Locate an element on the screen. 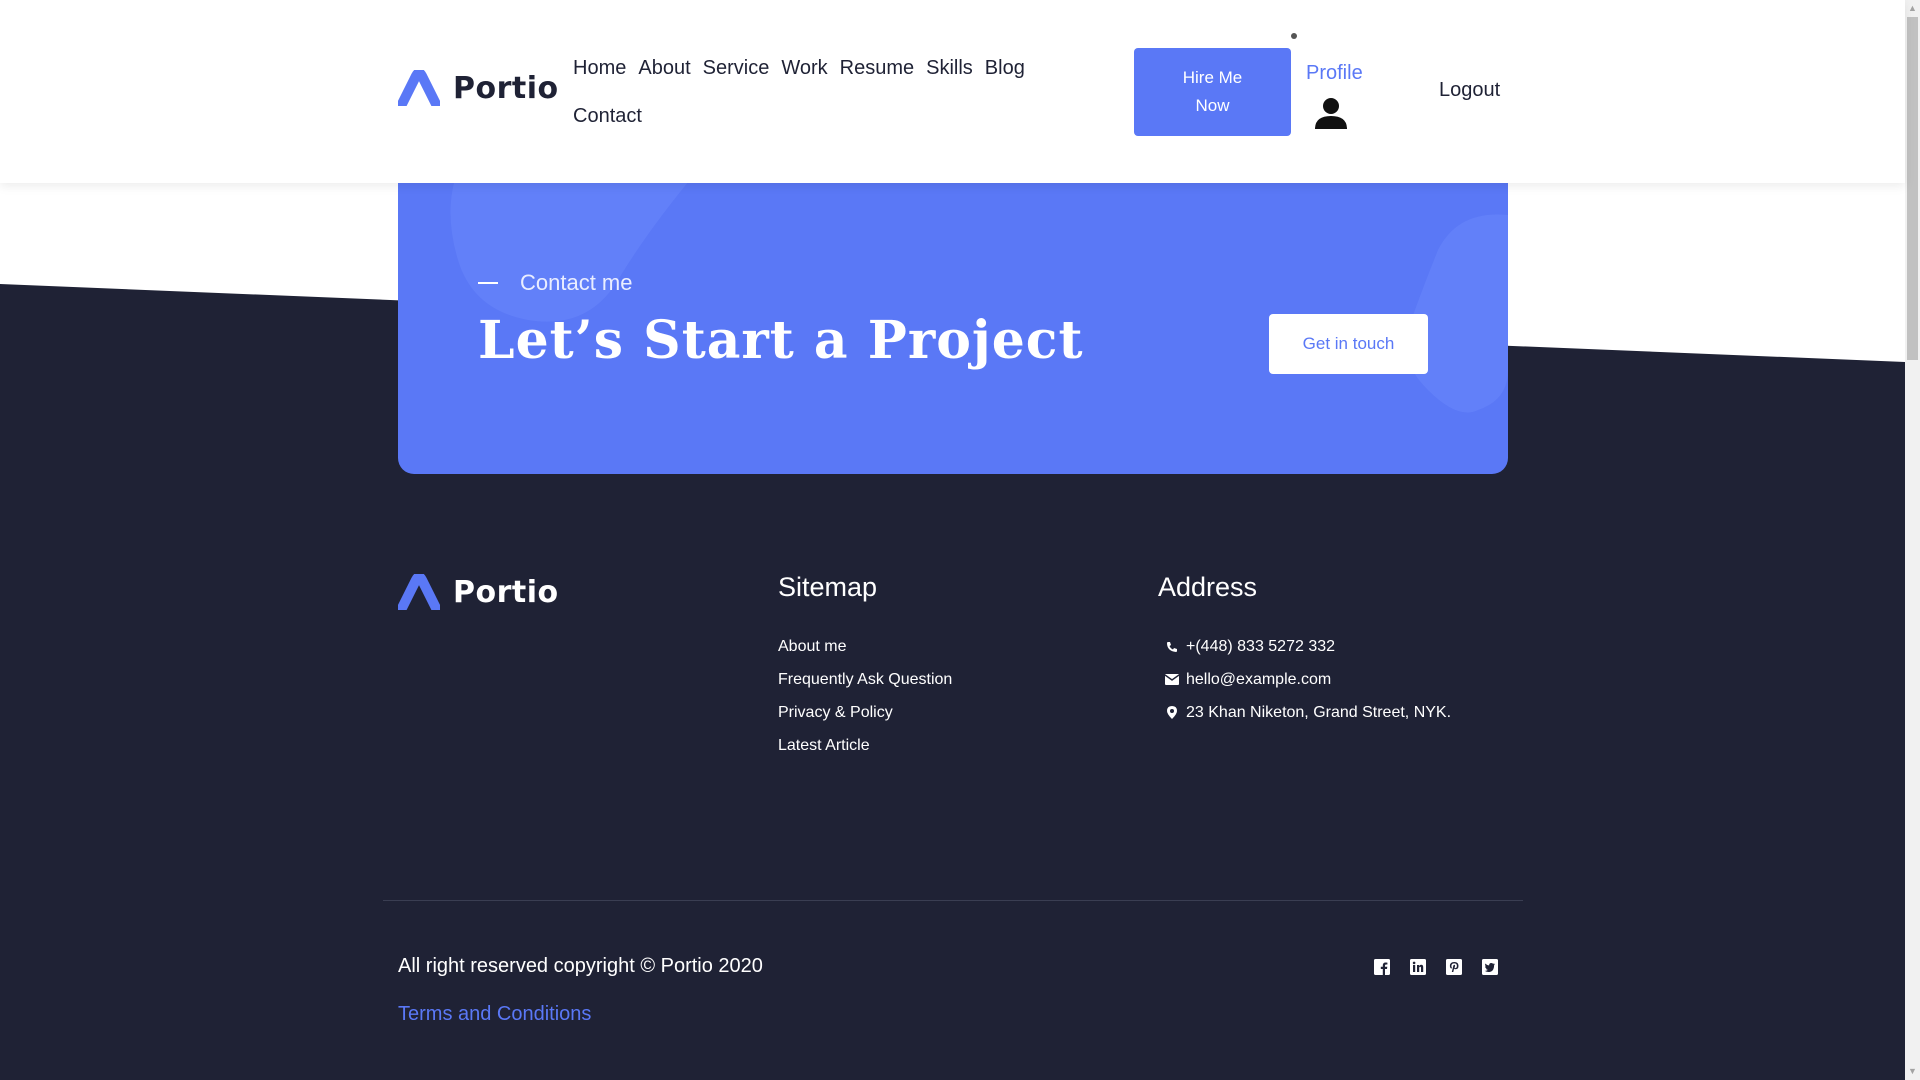 This screenshot has height=1080, width=1920. nav-item-skills: Skills is located at coordinates (949, 68).